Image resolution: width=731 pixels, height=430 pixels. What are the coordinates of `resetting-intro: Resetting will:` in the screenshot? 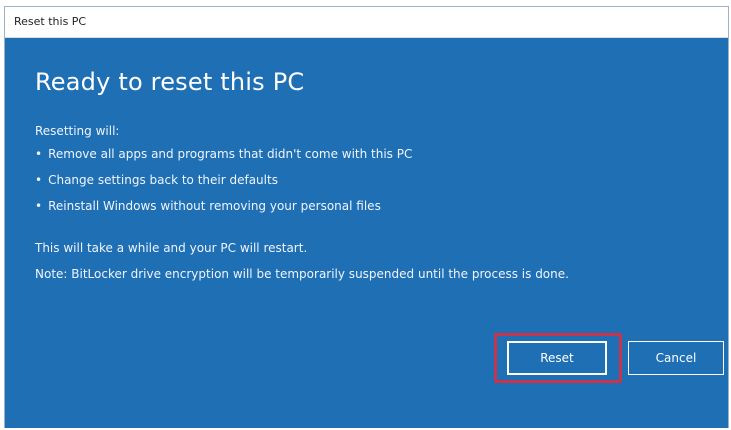 It's located at (77, 131).